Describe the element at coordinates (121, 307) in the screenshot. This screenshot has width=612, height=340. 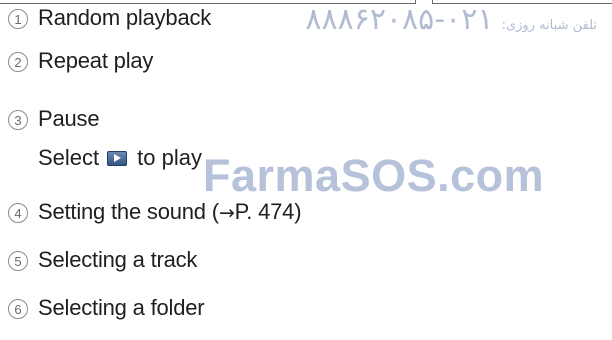
I see `step-label-selecting-folder: Selecting a folder` at that location.